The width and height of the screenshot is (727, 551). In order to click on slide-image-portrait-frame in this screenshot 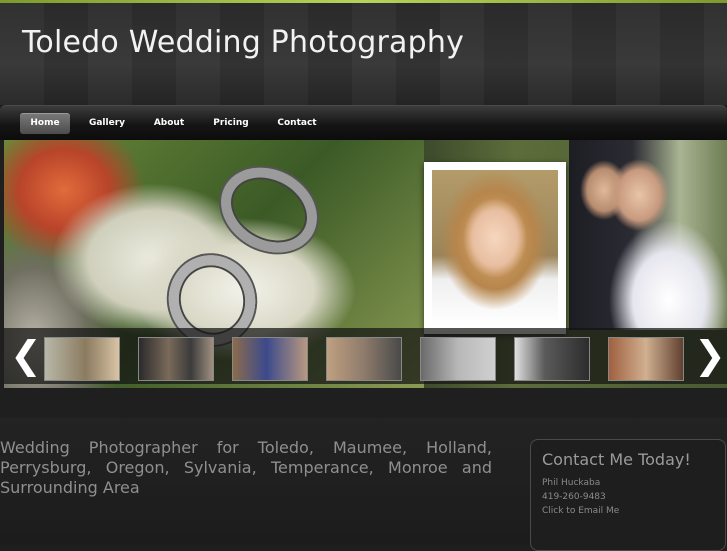, I will do `click(495, 248)`.